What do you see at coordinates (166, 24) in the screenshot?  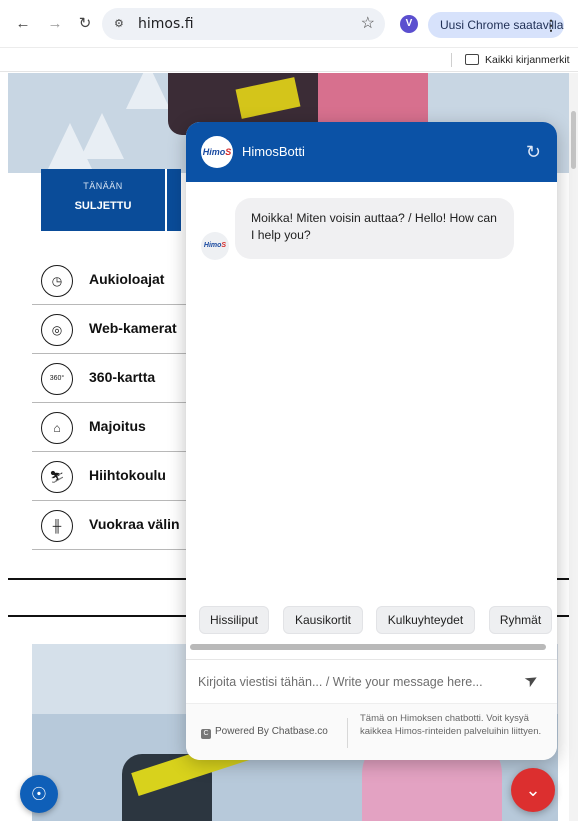 I see `url-text: himos.fi` at bounding box center [166, 24].